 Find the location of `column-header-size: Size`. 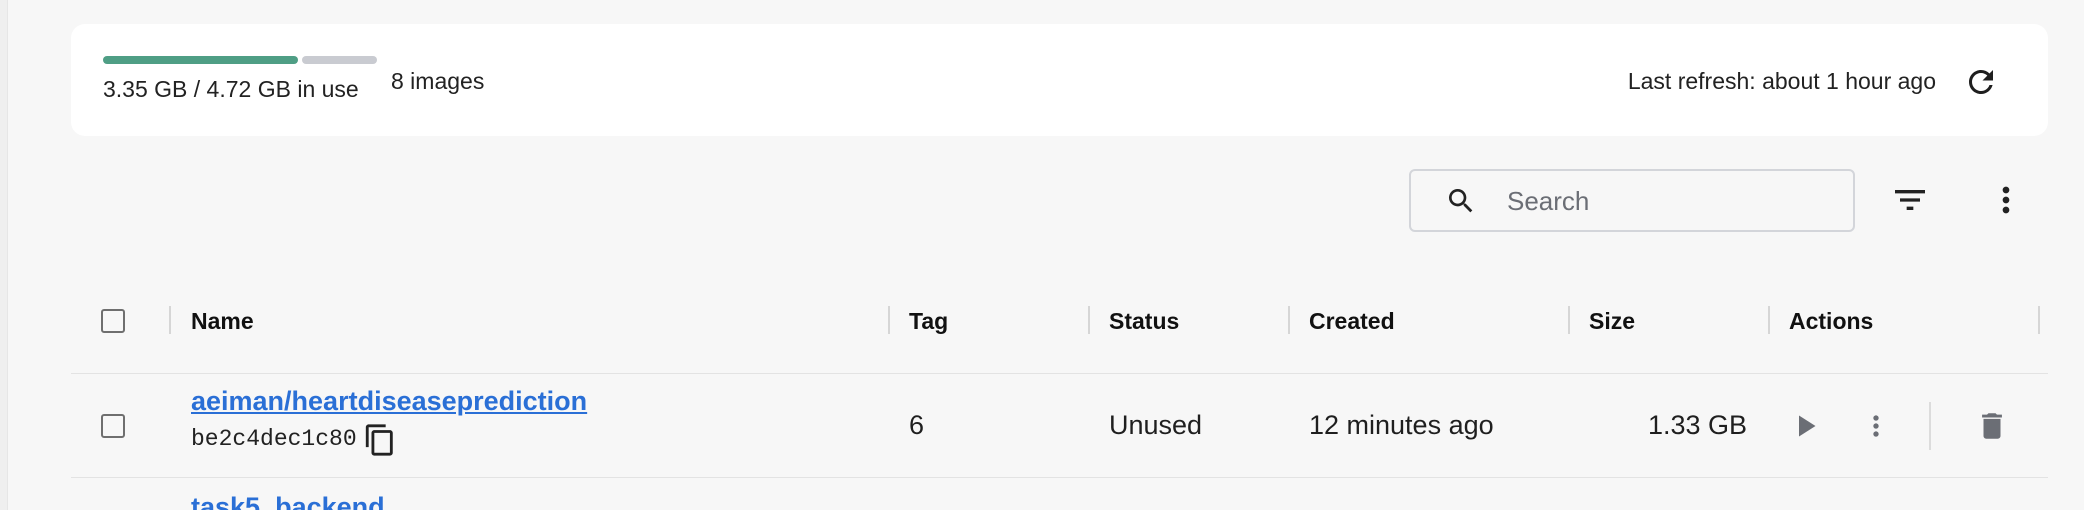

column-header-size: Size is located at coordinates (1612, 321).